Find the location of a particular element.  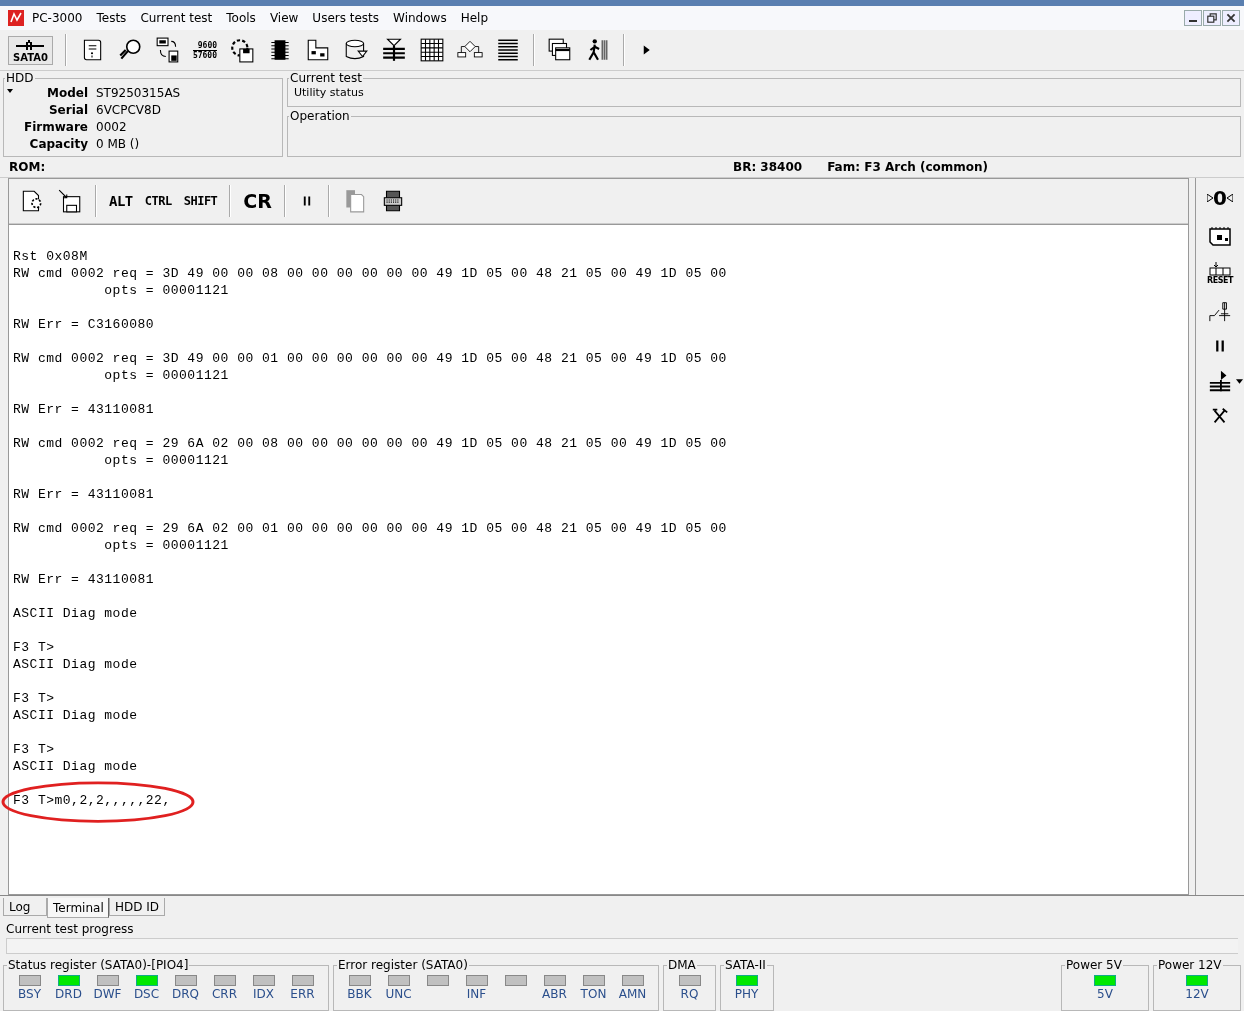

led-label: ERR is located at coordinates (302, 994).